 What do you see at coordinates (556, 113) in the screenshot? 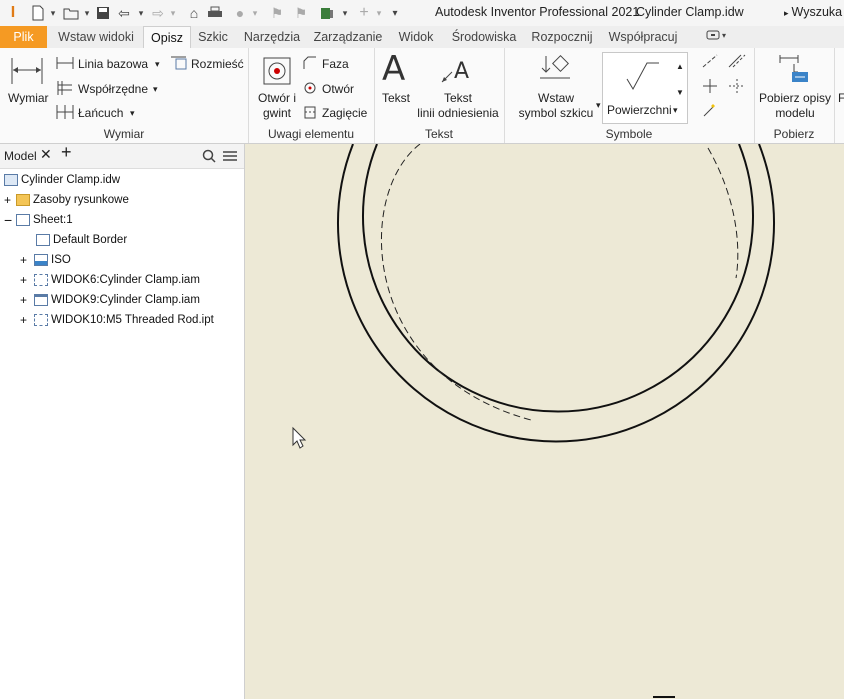
I see `wstaw-symbol-label-2: symbol szkicu` at bounding box center [556, 113].